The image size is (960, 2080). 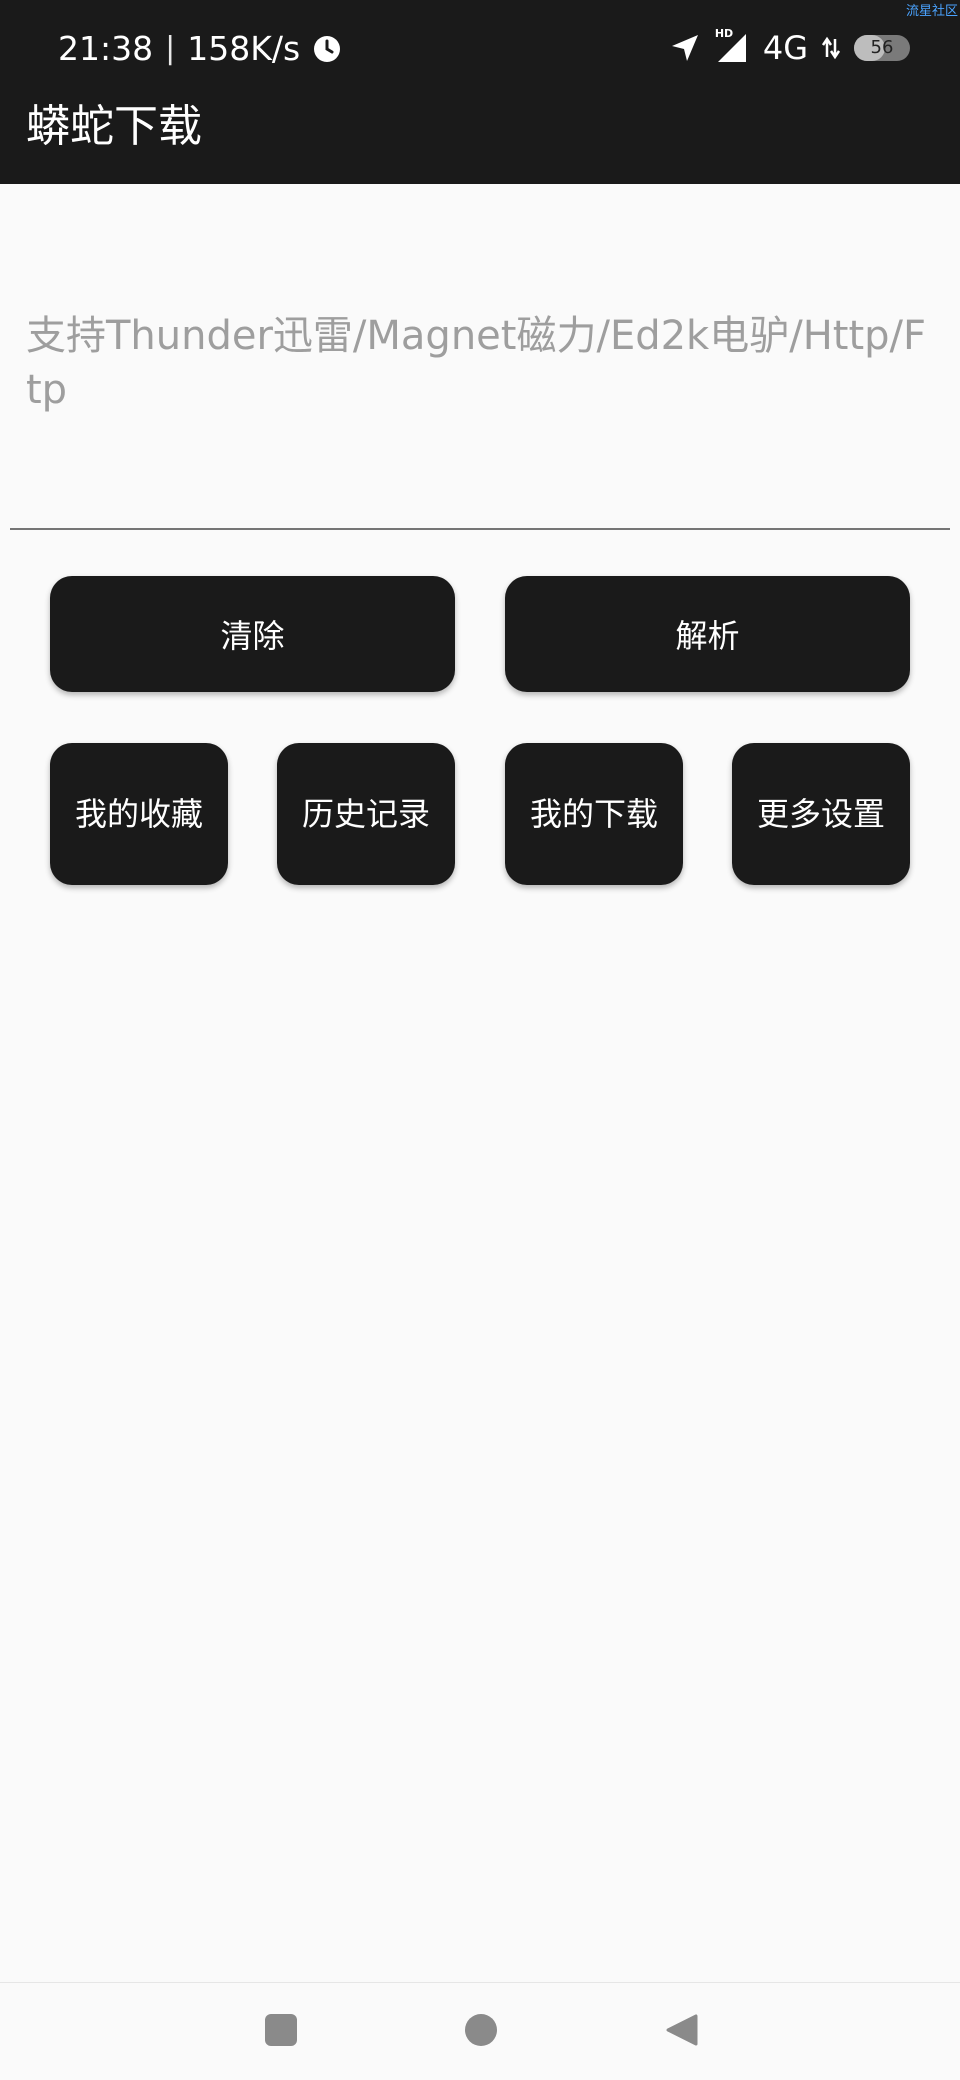 I want to click on more-settings-button: 更多设置, so click(x=821, y=814).